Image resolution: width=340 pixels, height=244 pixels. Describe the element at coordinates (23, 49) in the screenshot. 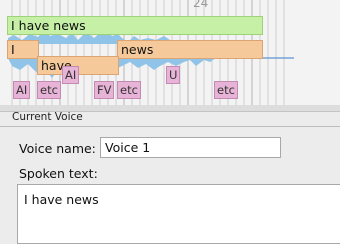

I see `word-bar-i: I` at that location.